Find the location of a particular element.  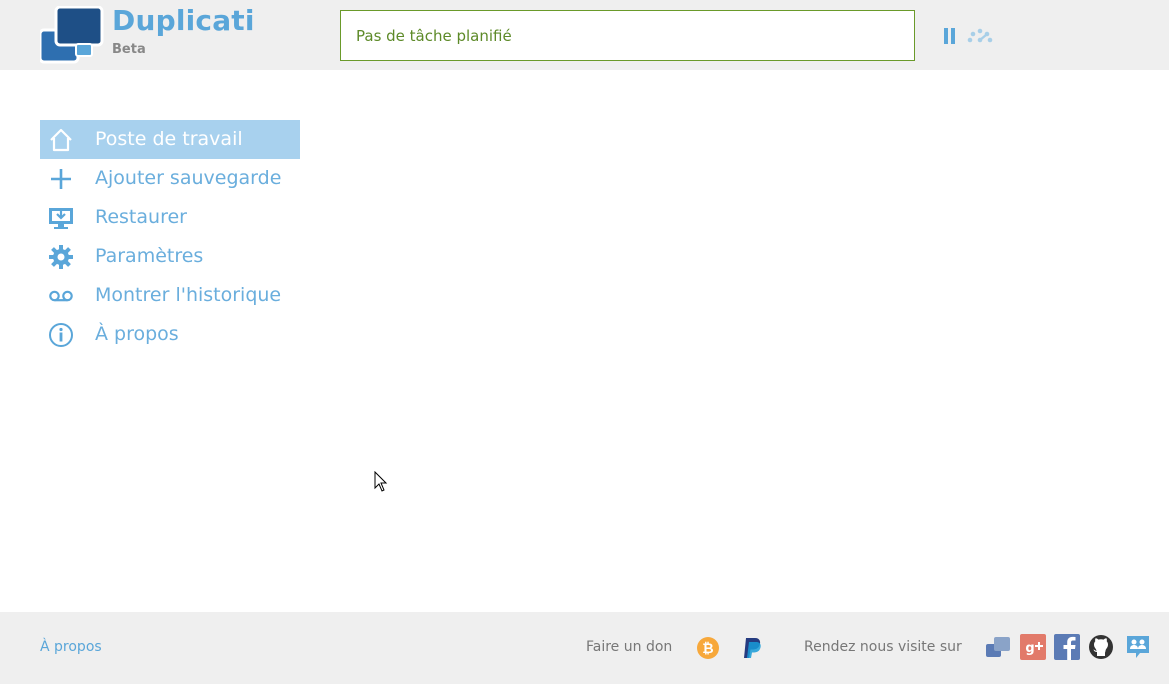

gear-icon is located at coordinates (61, 257).